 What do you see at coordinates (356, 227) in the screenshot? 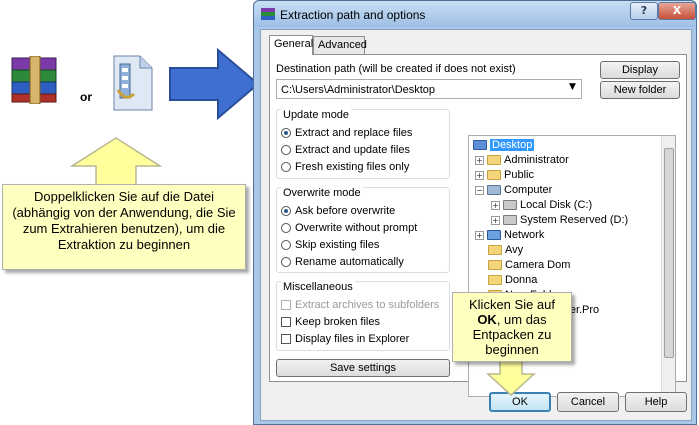
I see `option-label: Overwrite without prompt` at bounding box center [356, 227].